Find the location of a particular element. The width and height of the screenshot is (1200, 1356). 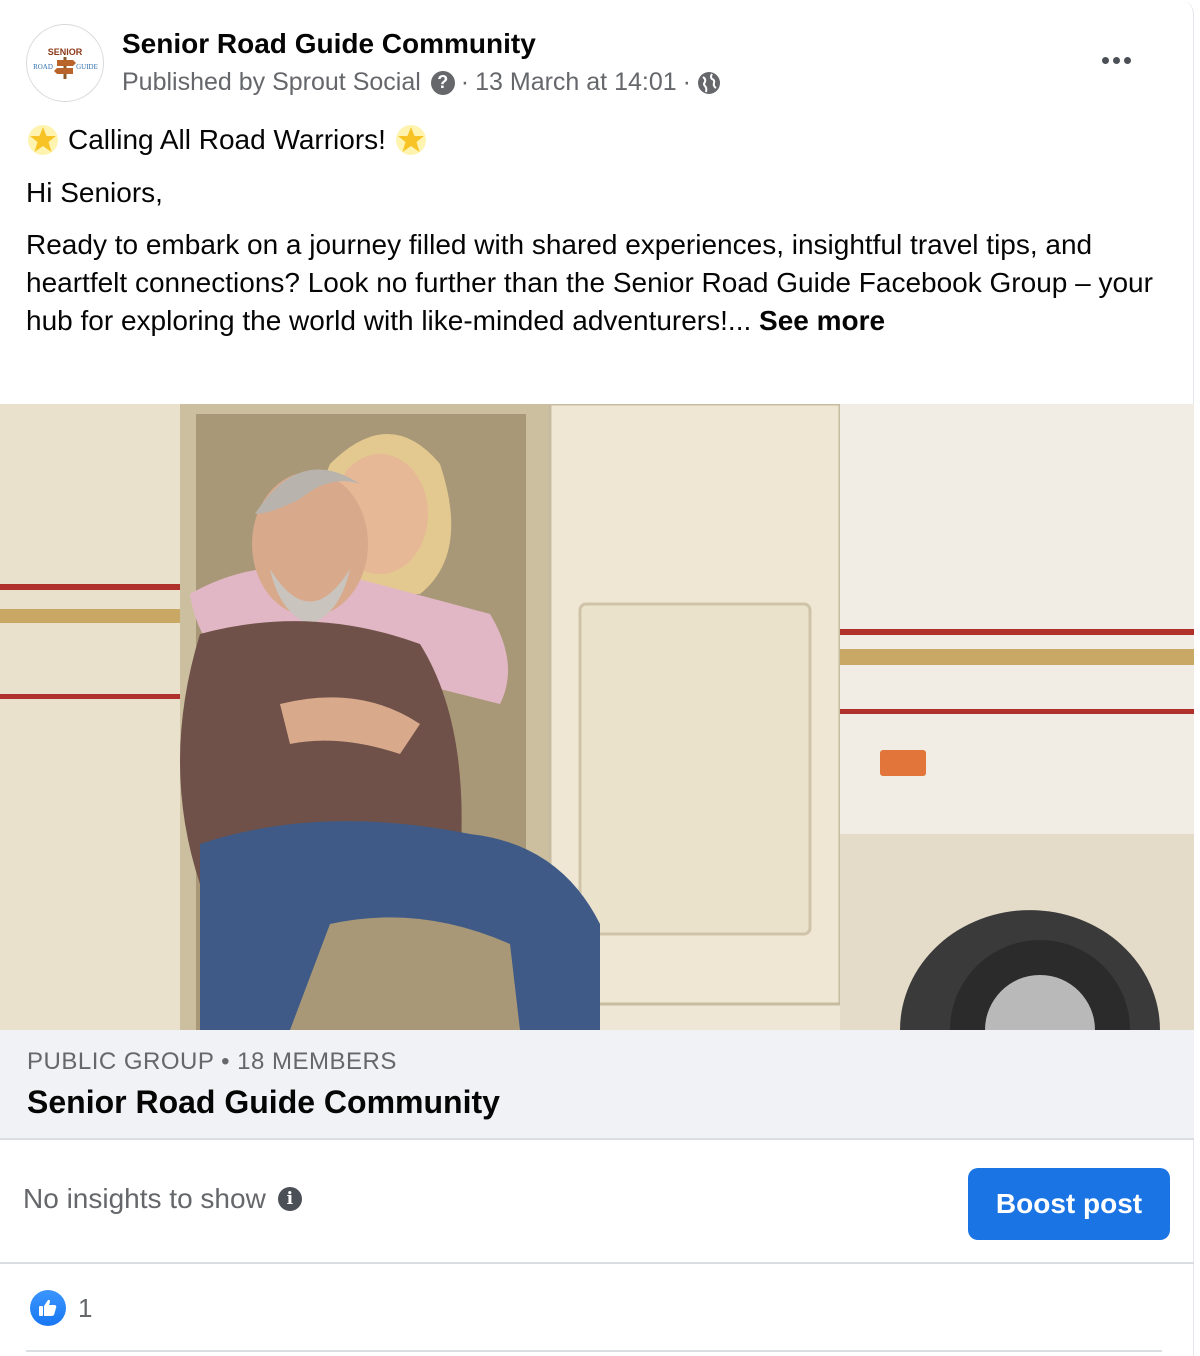

page-avatar: SENIOR ROAD GUIDE is located at coordinates (65, 63).